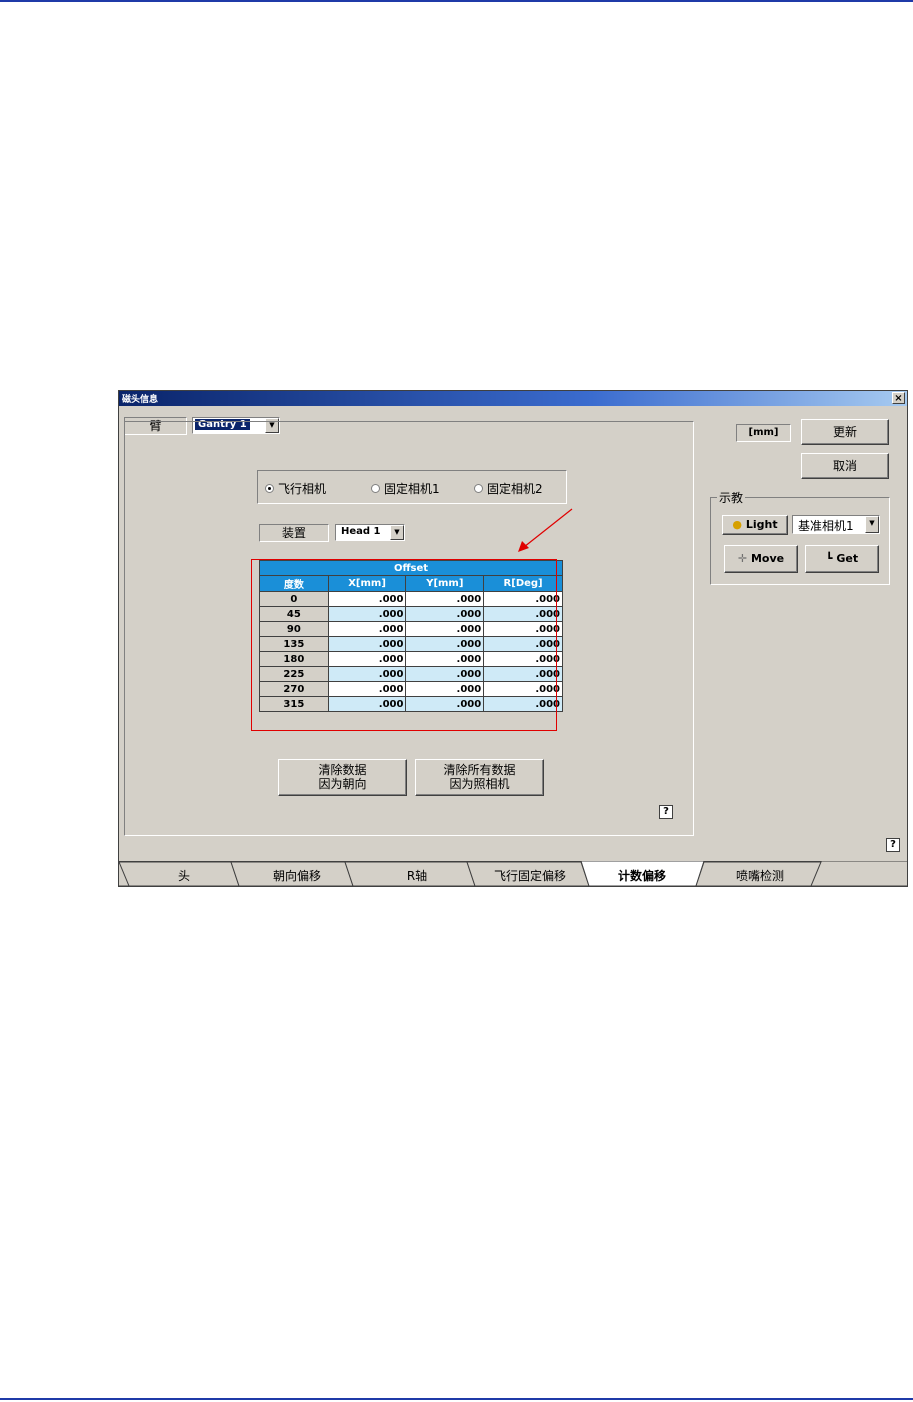  I want to click on arrow-shaft, so click(548, 528).